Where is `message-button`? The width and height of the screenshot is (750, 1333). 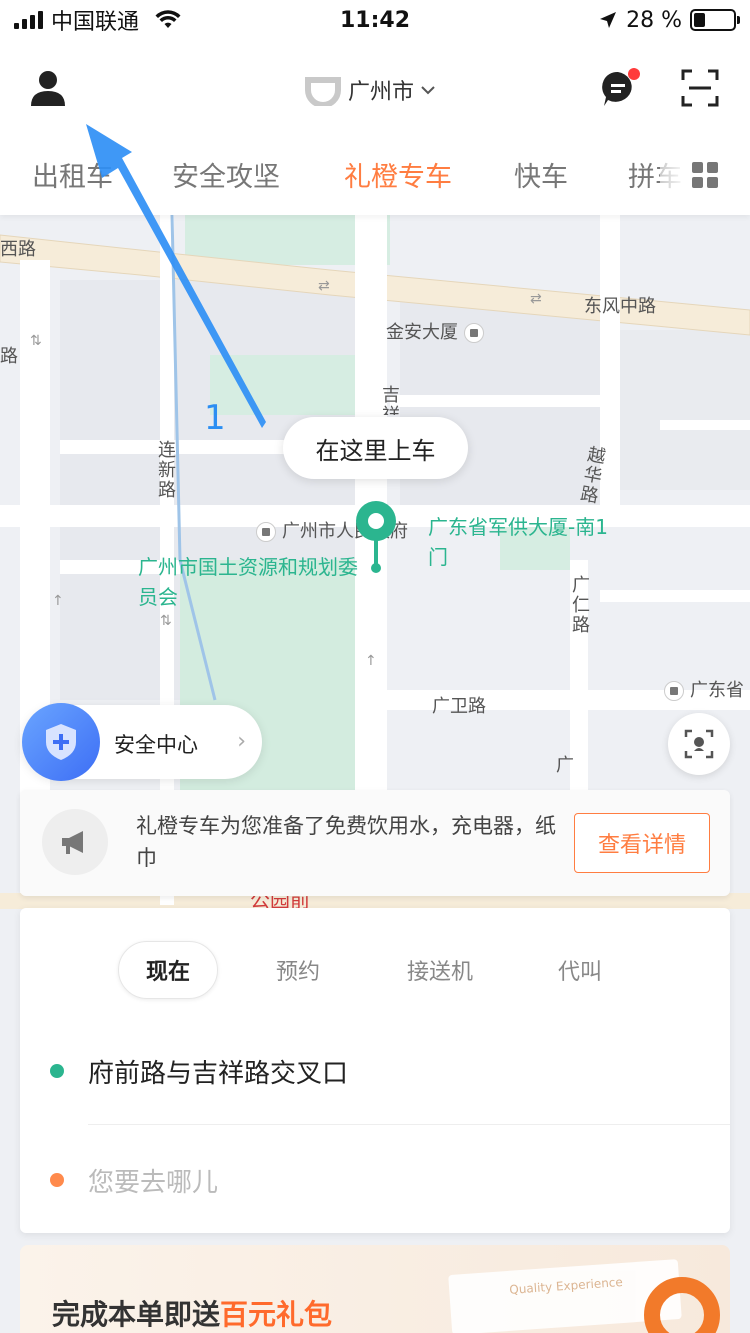
message-button is located at coordinates (618, 88).